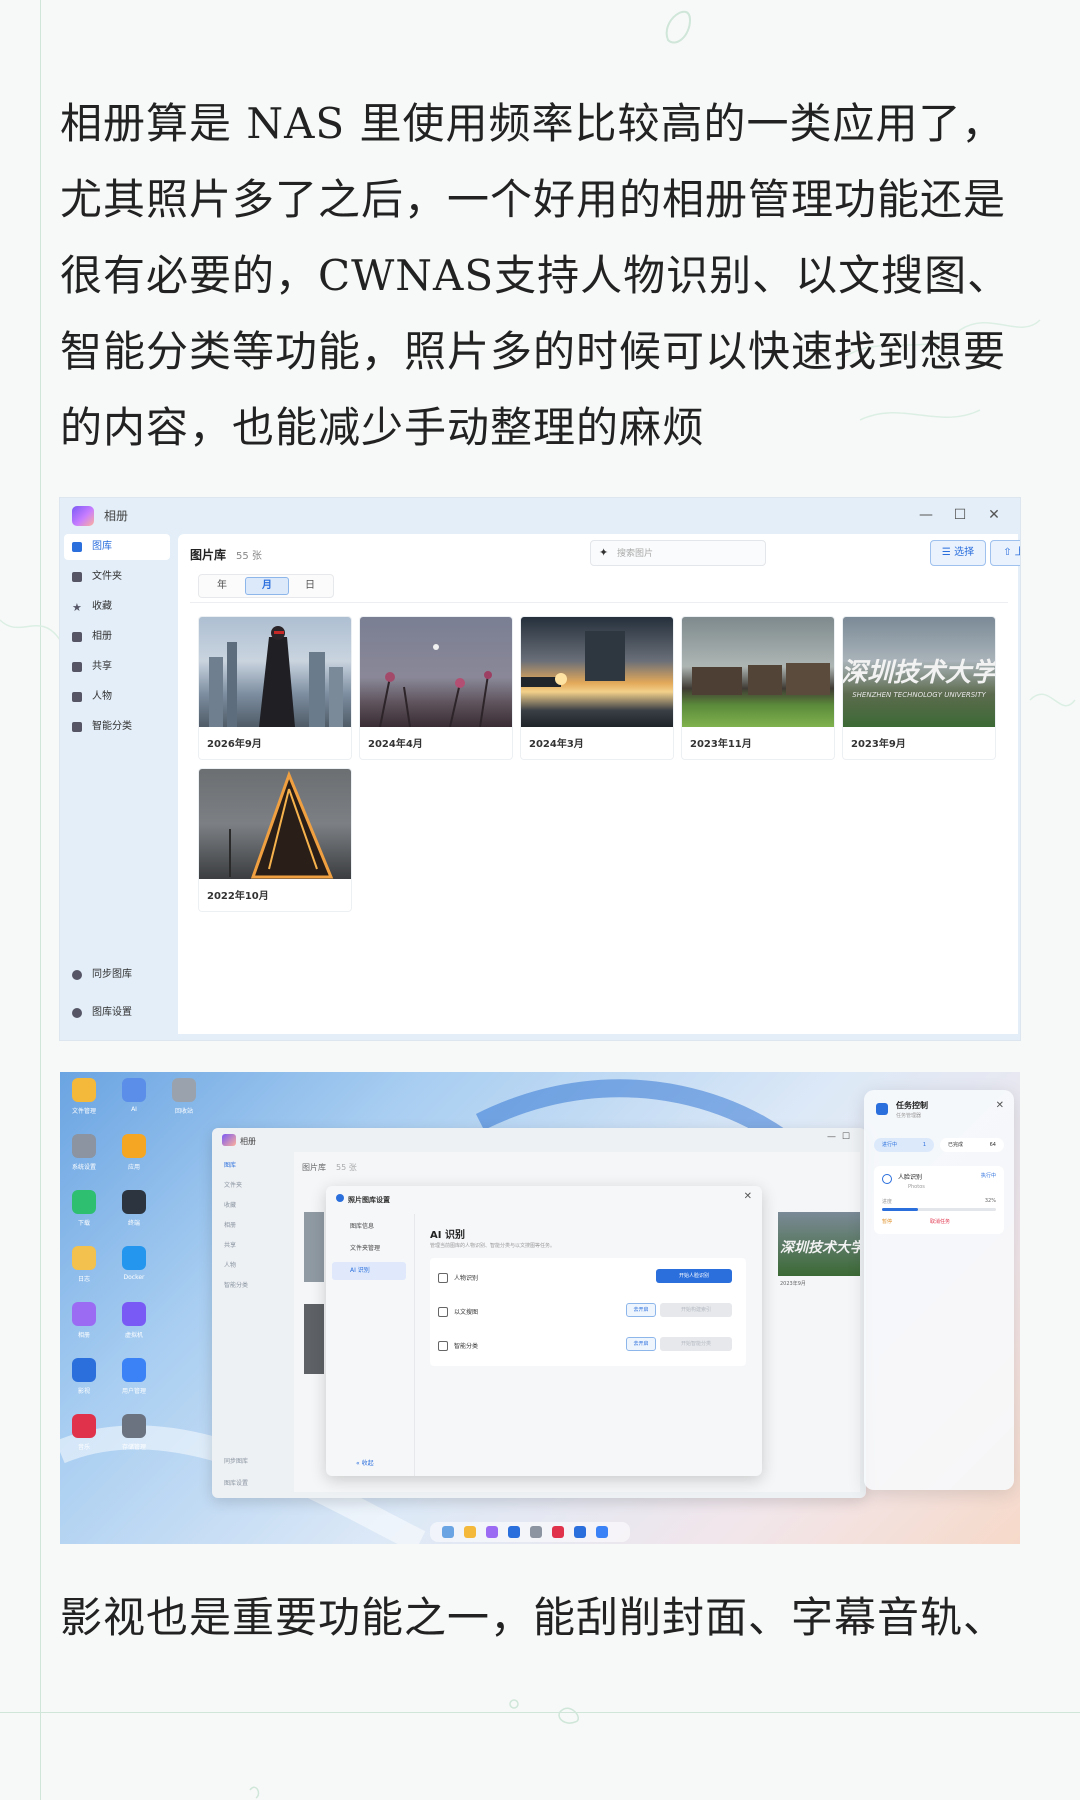 The image size is (1080, 1800). Describe the element at coordinates (84, 1103) in the screenshot. I see `desktop-icon: 文件管理` at that location.